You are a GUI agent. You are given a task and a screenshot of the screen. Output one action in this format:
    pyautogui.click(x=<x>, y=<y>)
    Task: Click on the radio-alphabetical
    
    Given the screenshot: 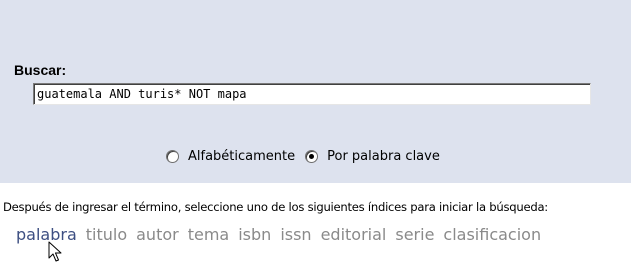 What is the action you would take?
    pyautogui.click(x=172, y=156)
    